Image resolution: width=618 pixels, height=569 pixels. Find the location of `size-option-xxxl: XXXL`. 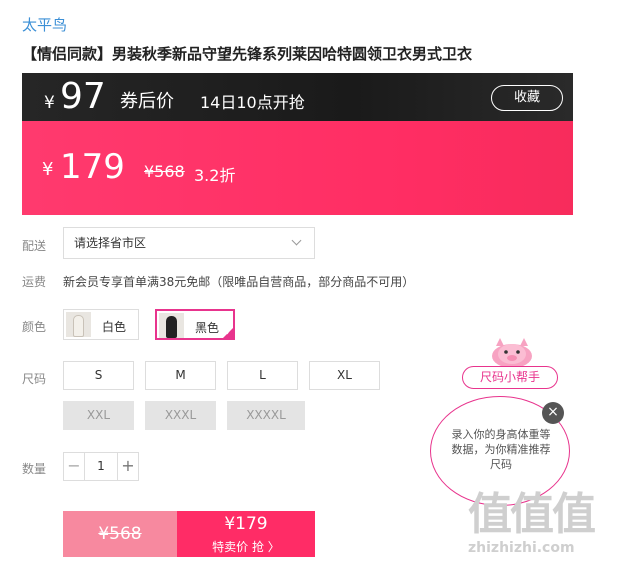

size-option-xxxl: XXXL is located at coordinates (180, 415).